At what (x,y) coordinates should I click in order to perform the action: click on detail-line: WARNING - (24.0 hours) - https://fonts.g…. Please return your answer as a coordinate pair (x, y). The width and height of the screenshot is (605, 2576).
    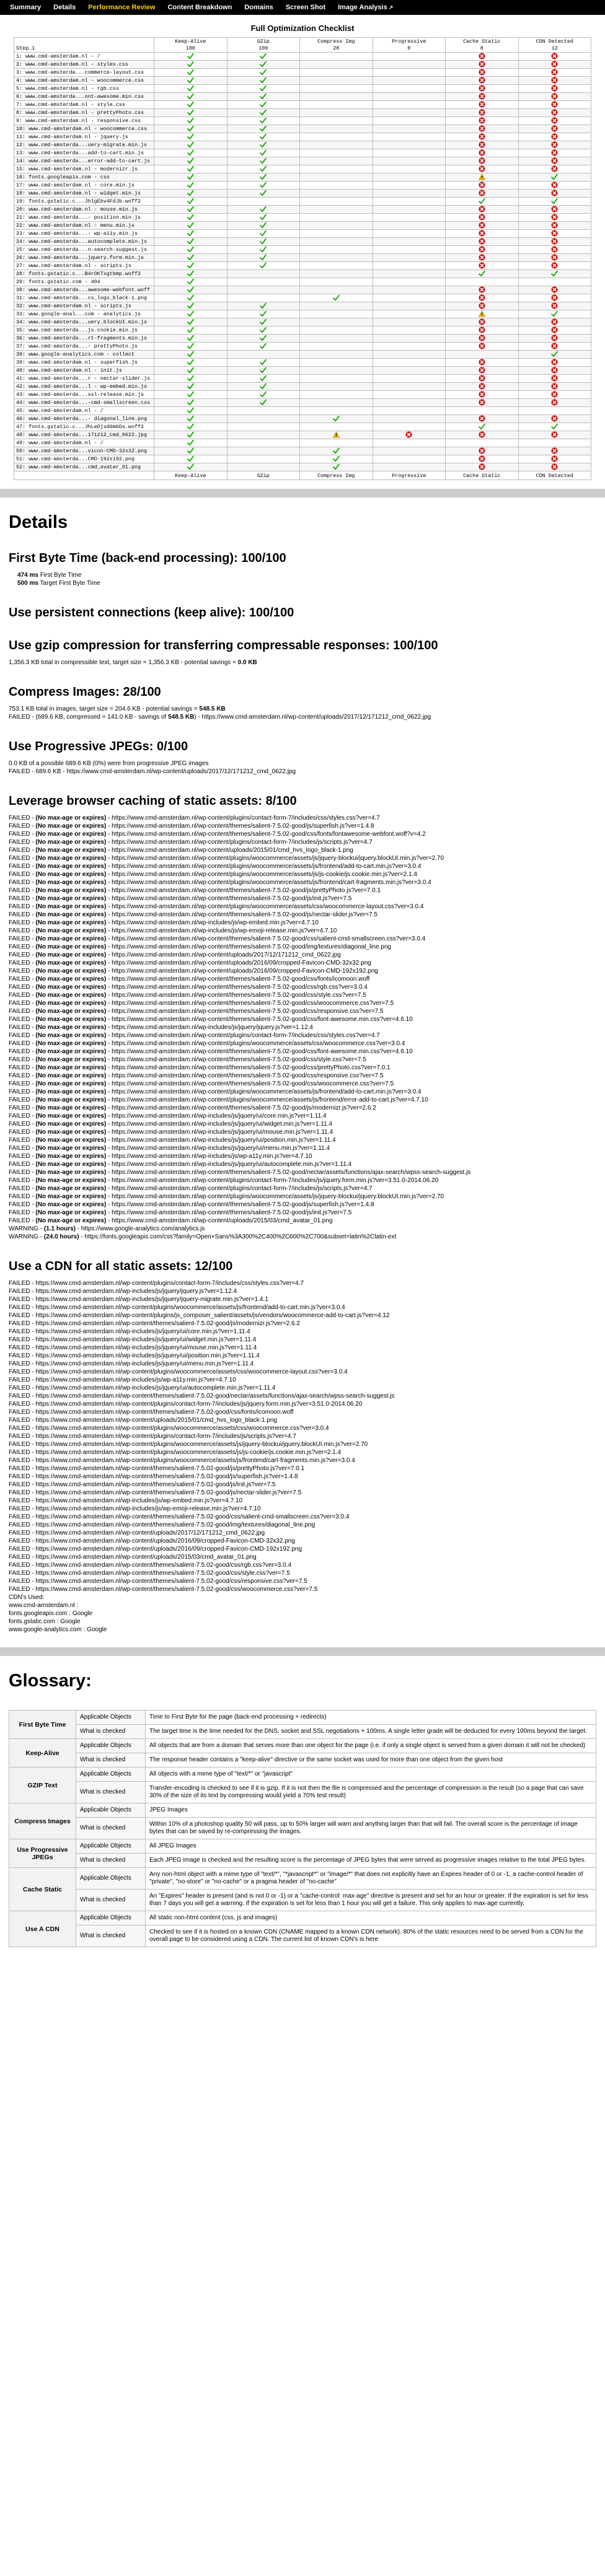
    Looking at the image, I should click on (302, 1237).